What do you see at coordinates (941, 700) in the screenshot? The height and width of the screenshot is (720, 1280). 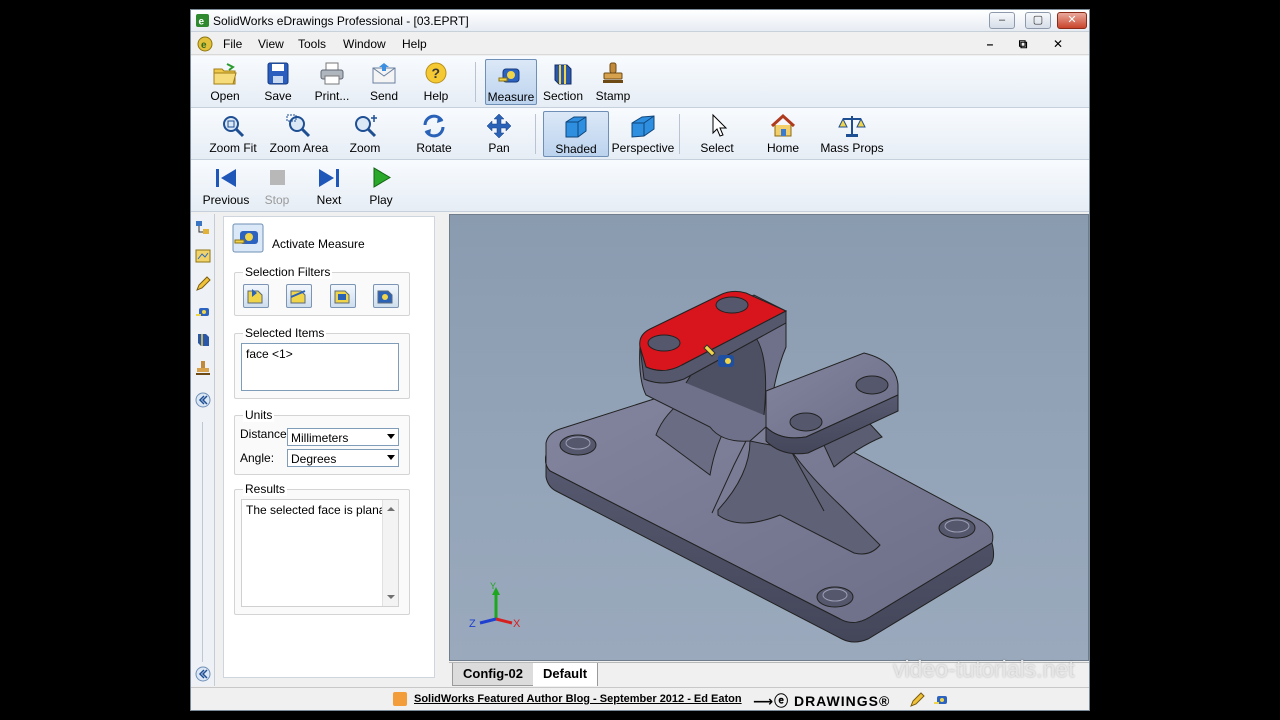 I see `measure-status-icon` at bounding box center [941, 700].